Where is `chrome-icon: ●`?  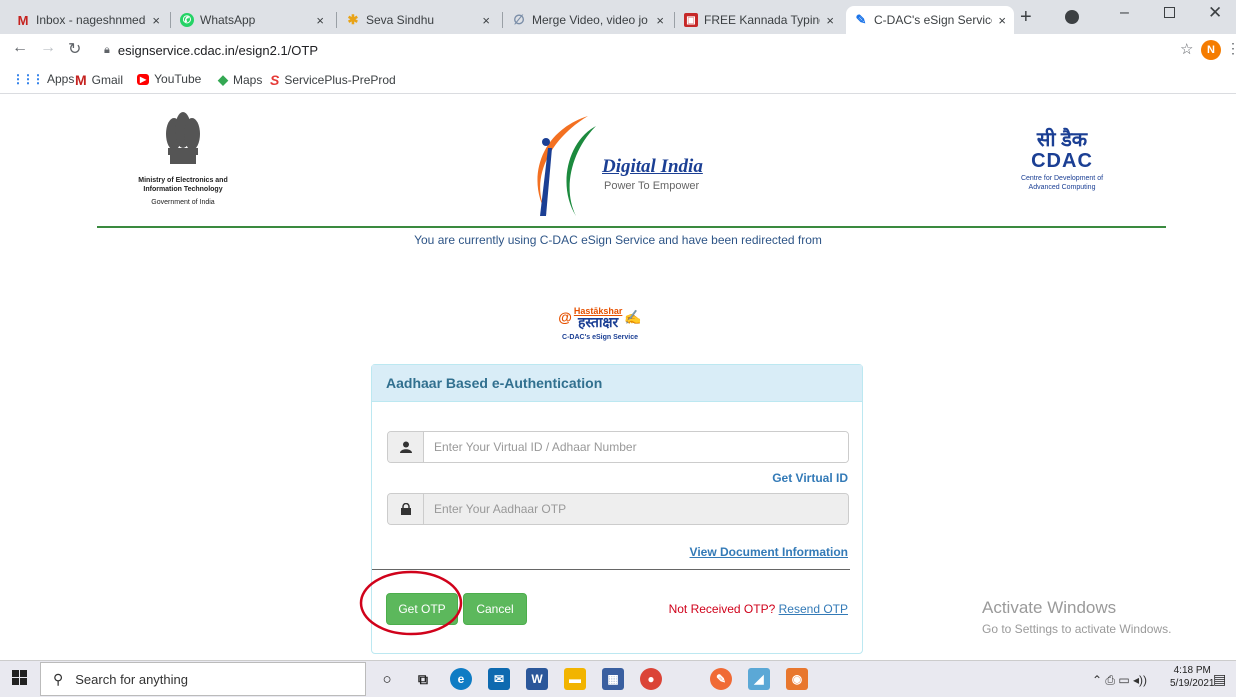
chrome-icon: ● is located at coordinates (651, 679).